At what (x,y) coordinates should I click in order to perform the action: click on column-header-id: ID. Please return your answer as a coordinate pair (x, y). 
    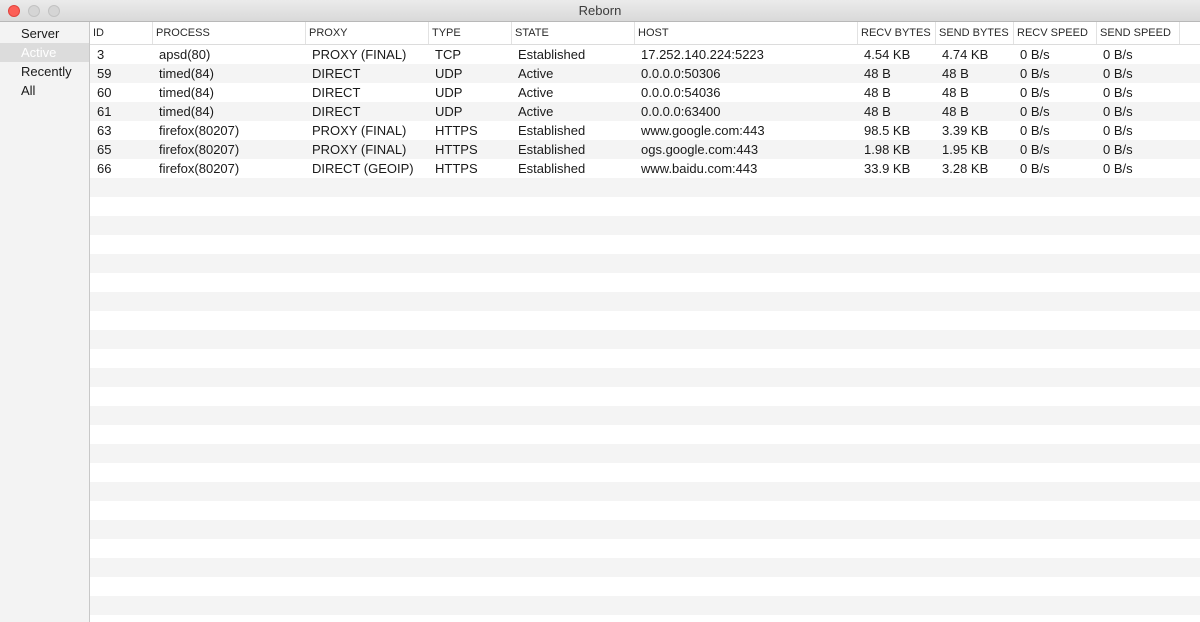
    Looking at the image, I should click on (121, 33).